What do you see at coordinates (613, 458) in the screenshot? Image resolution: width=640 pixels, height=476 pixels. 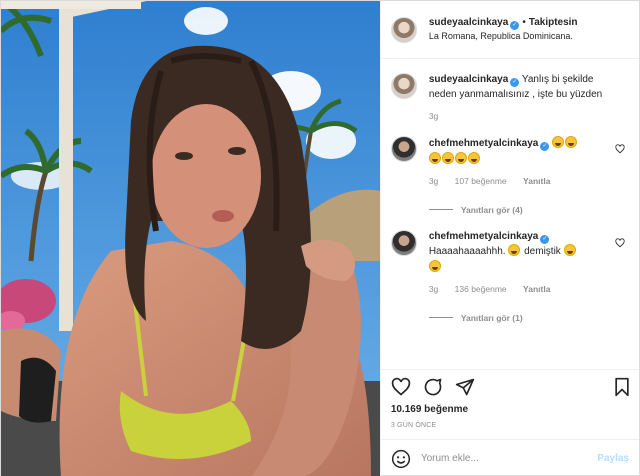 I see `post-comment-button: Paylaş` at bounding box center [613, 458].